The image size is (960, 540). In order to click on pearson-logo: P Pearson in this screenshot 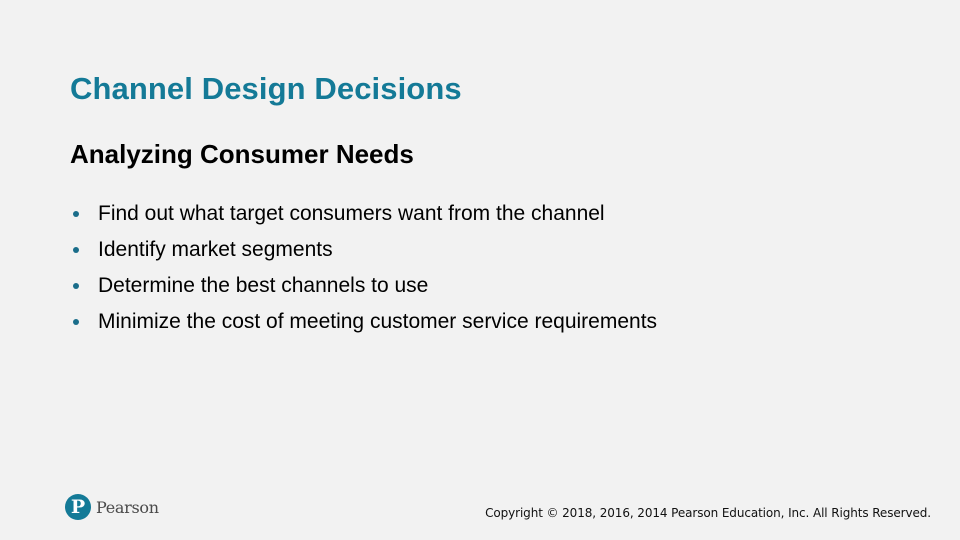, I will do `click(112, 507)`.